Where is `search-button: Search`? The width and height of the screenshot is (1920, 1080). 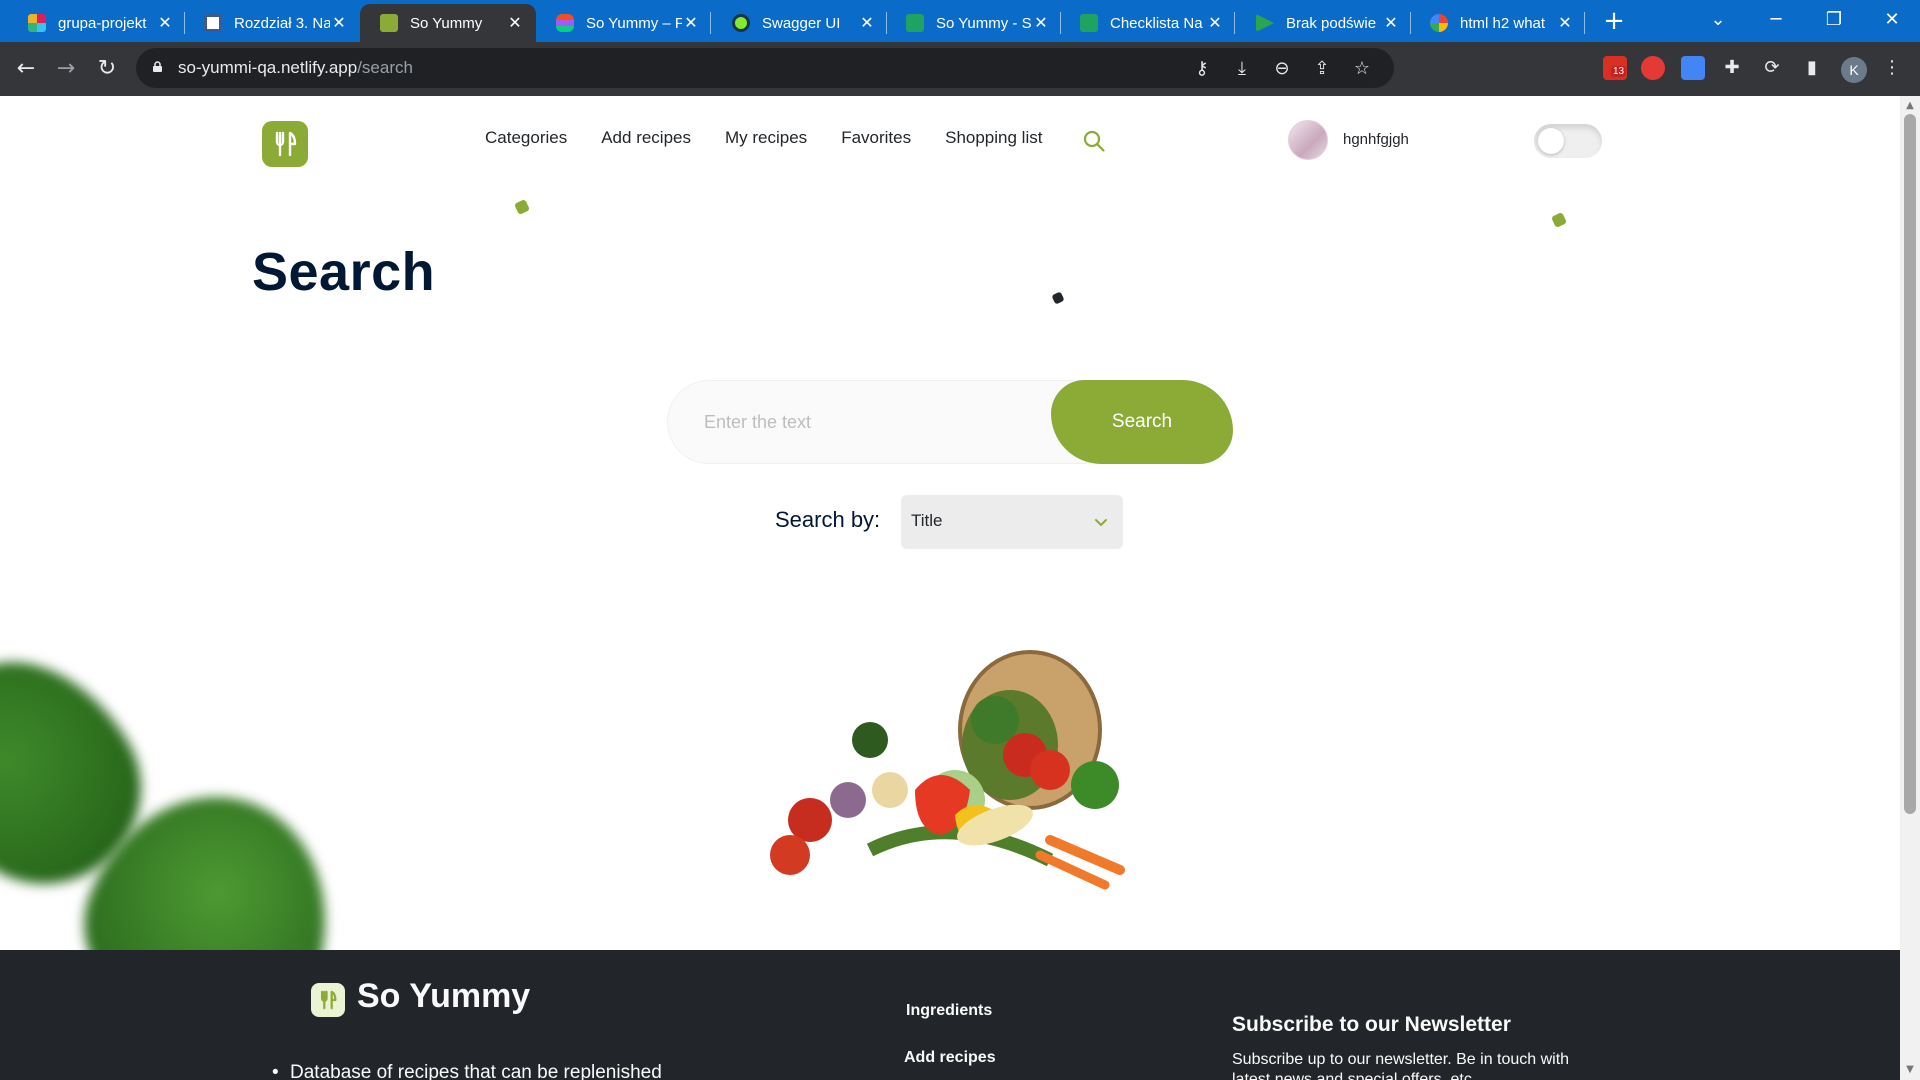
search-button: Search is located at coordinates (1142, 422).